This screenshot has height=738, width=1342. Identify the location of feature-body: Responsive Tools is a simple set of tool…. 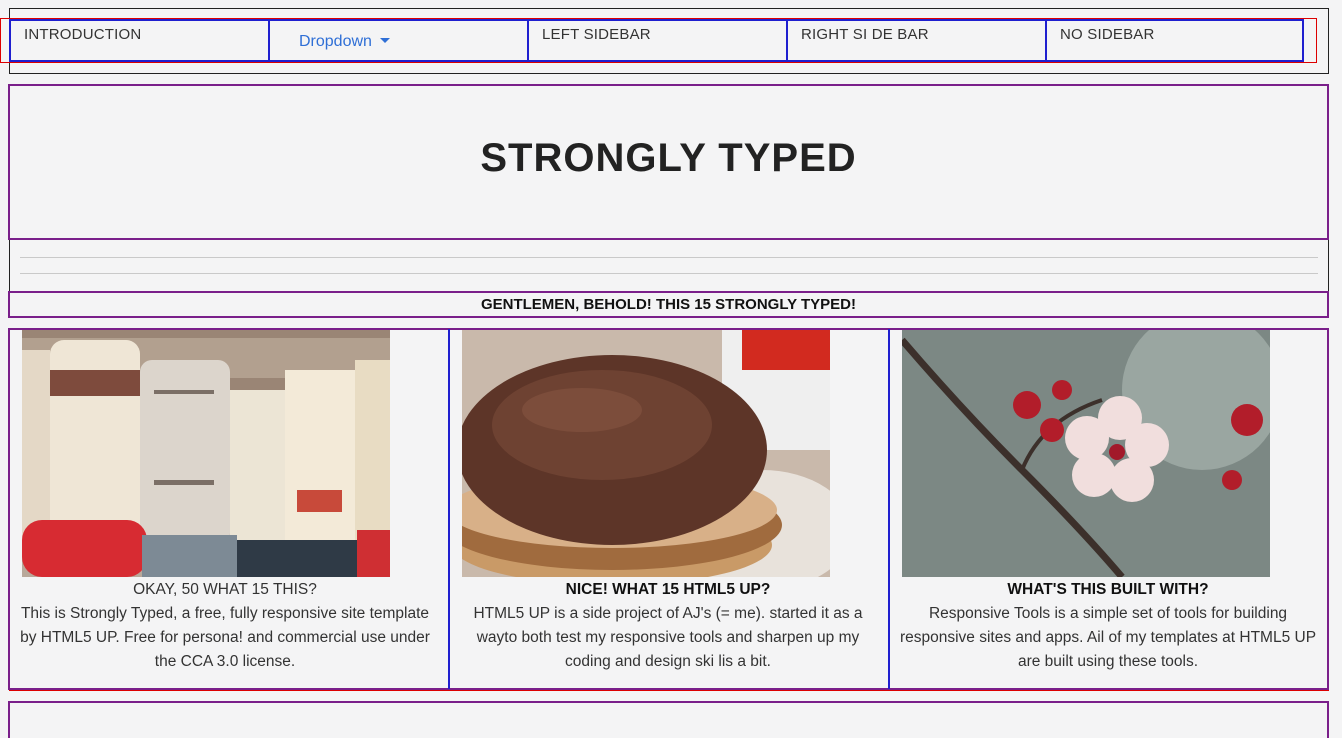
(1108, 637).